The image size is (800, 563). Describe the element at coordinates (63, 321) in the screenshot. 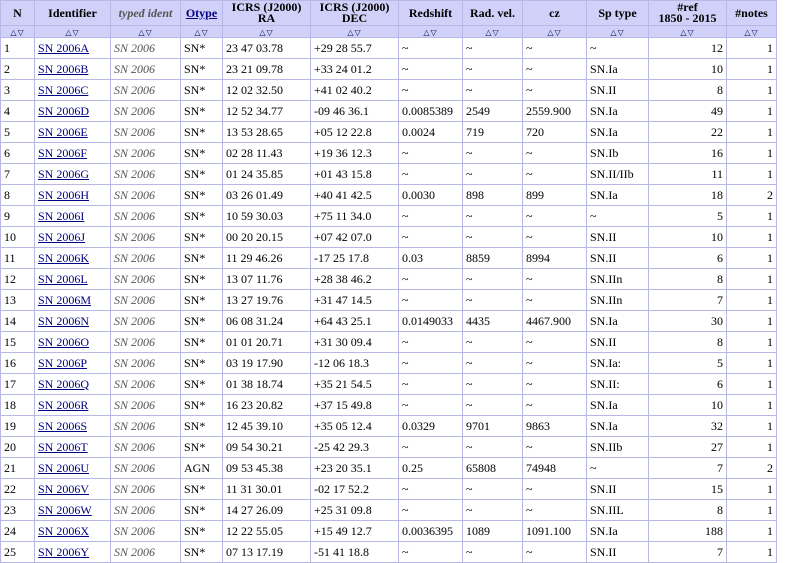

I see `identifier-link: SN 2006N` at that location.